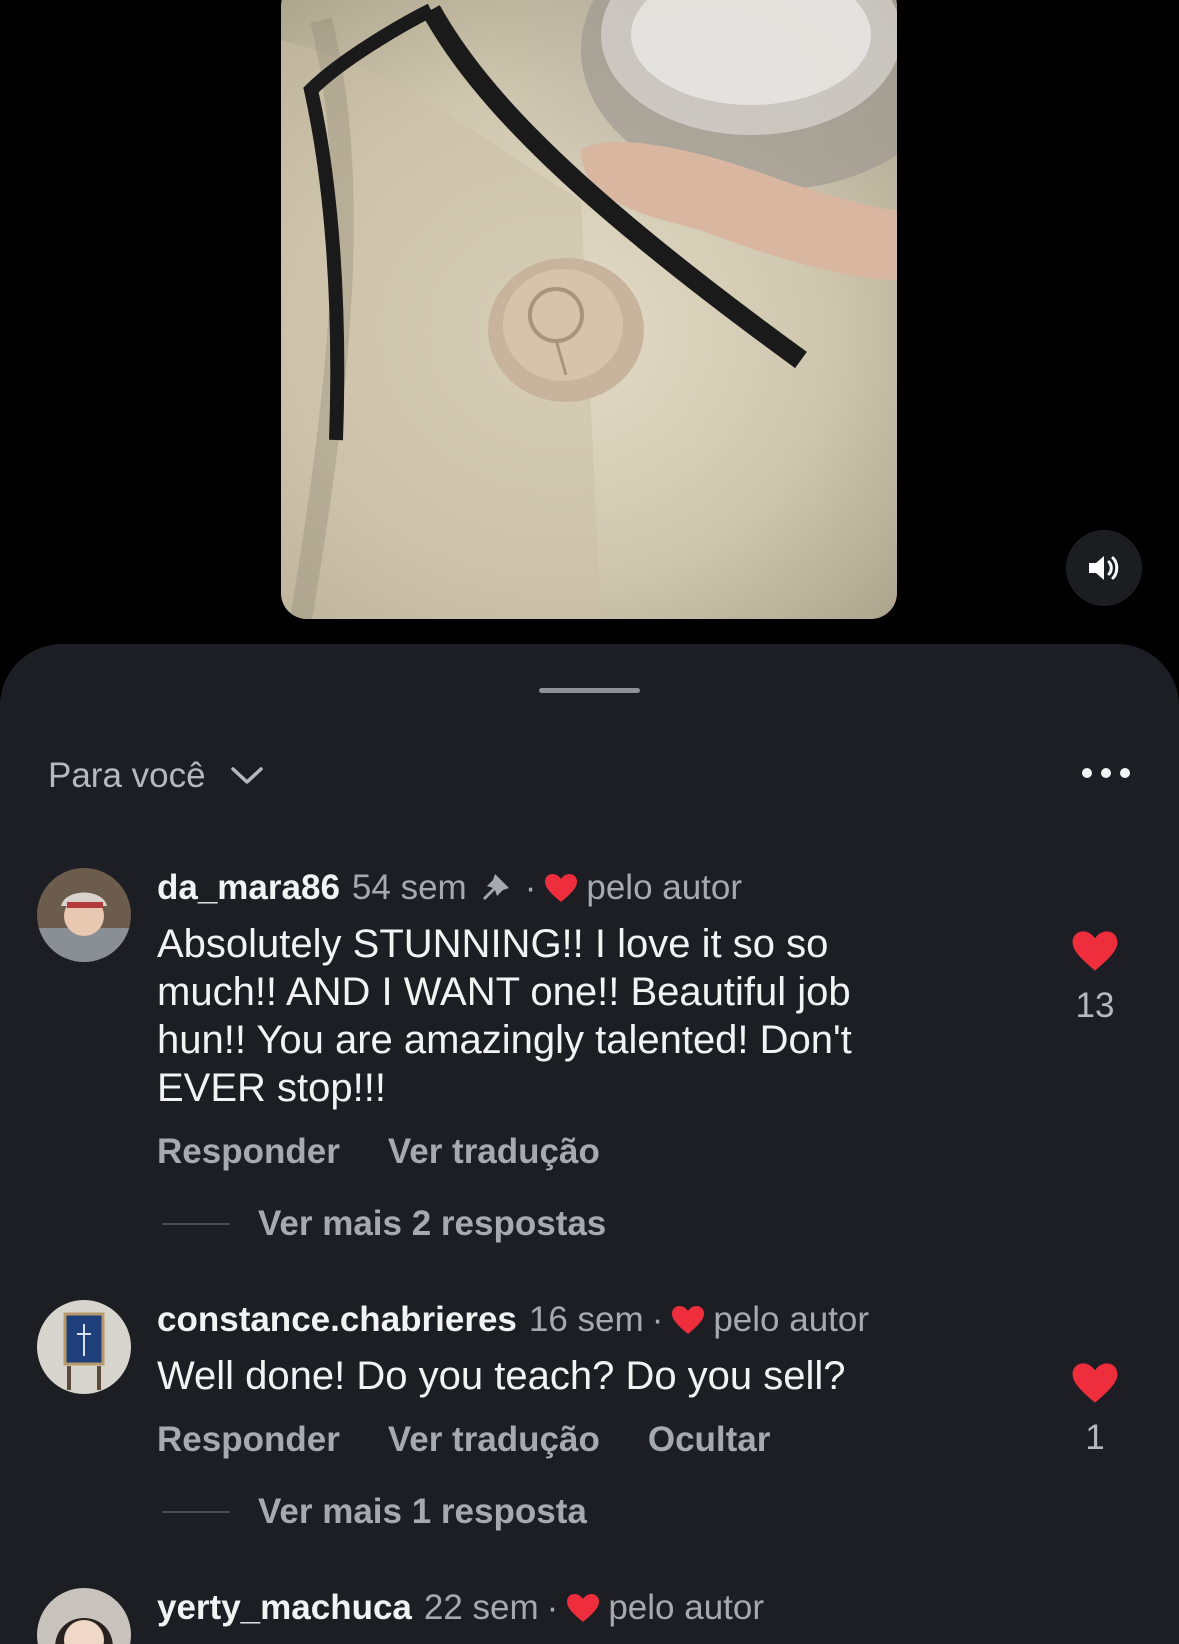  I want to click on view-more-replies-label: Ver mais 2 respostas, so click(432, 1223).